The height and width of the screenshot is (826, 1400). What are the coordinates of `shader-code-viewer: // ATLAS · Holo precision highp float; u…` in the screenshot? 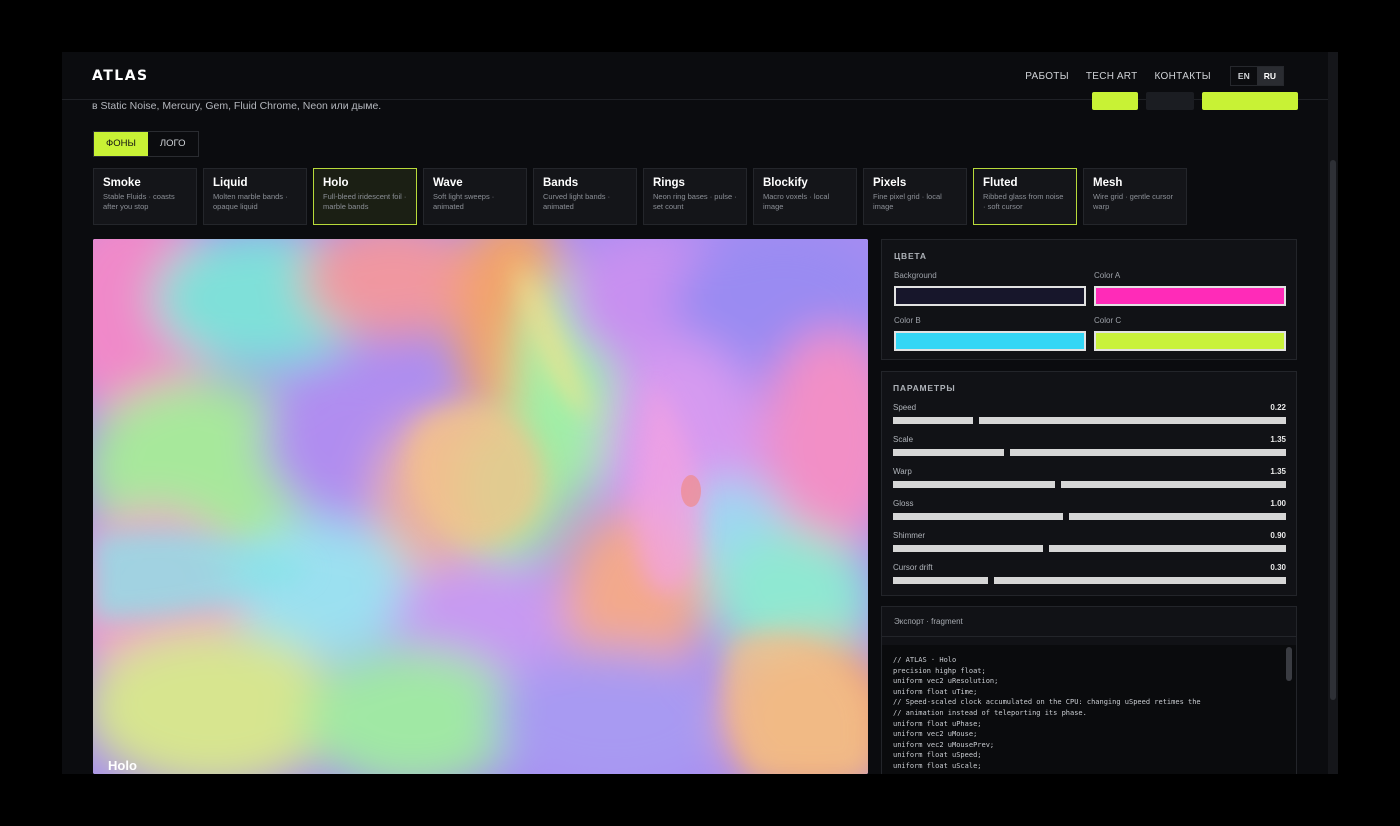 It's located at (1089, 709).